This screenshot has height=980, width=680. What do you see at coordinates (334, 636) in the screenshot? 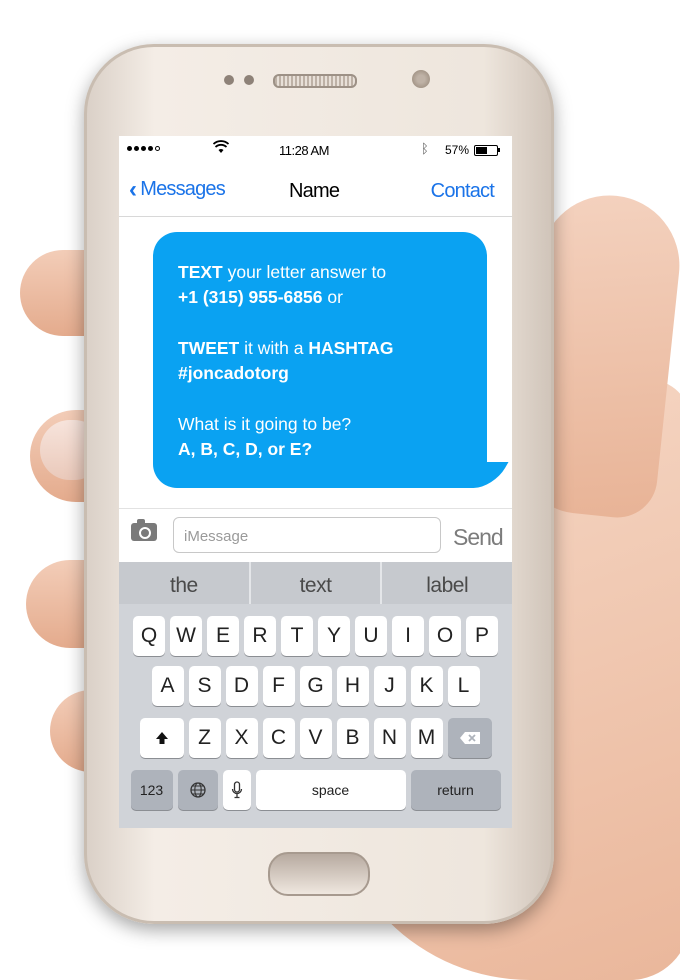
I see `key: Y` at bounding box center [334, 636].